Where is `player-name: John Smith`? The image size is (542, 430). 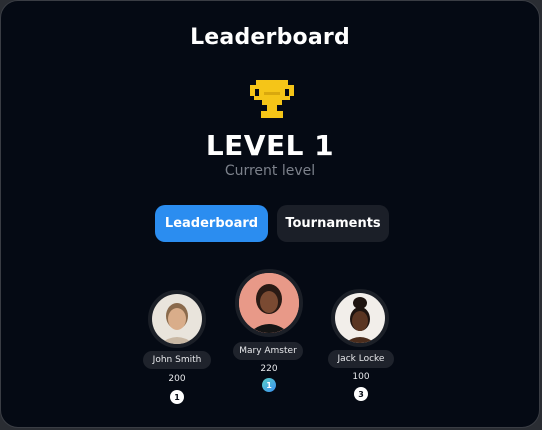
player-name: John Smith is located at coordinates (177, 360).